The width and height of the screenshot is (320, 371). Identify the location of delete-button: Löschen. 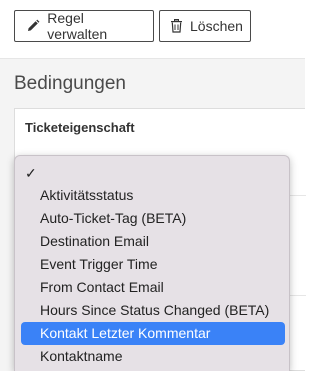
(205, 26).